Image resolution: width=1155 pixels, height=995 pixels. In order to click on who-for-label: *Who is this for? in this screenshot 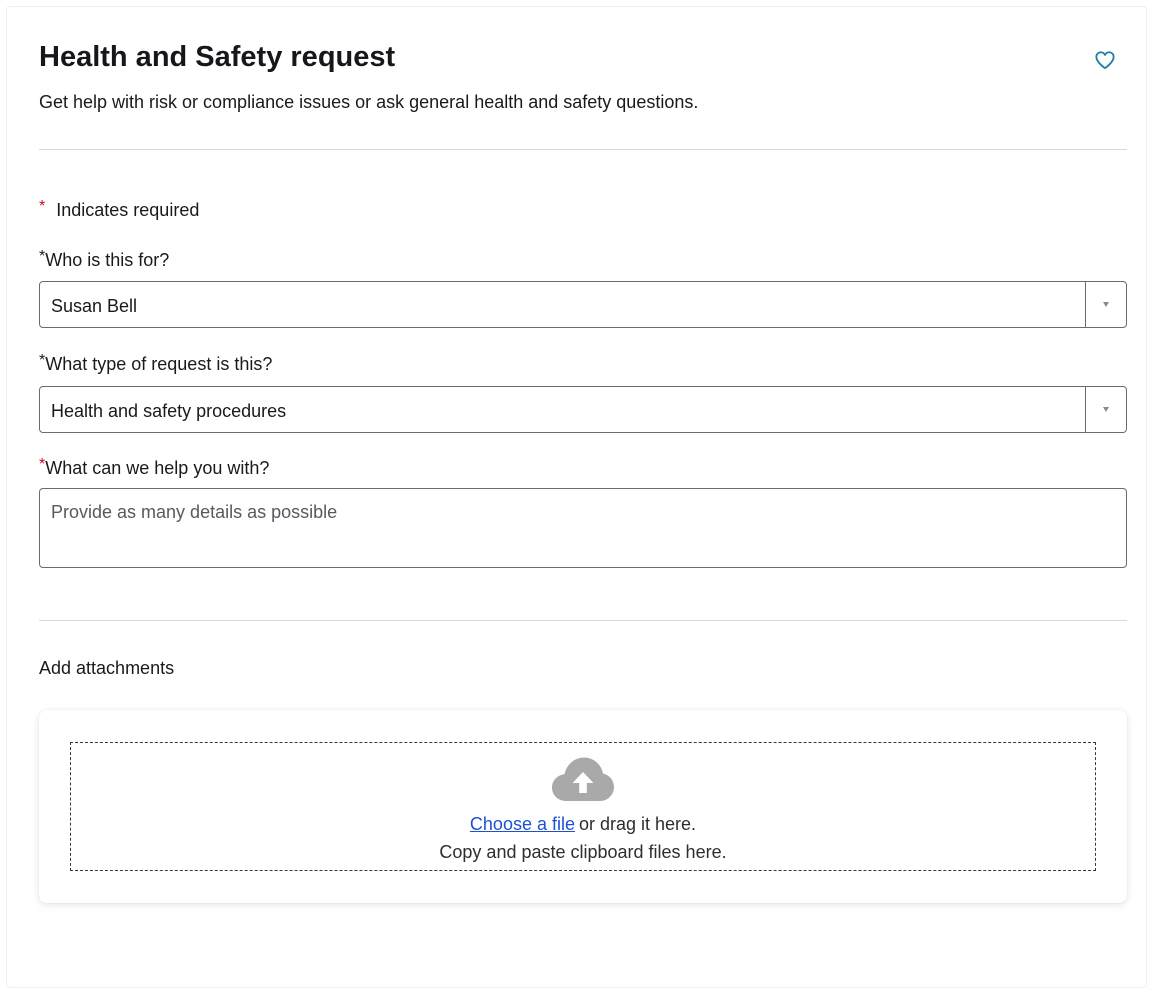, I will do `click(104, 259)`.